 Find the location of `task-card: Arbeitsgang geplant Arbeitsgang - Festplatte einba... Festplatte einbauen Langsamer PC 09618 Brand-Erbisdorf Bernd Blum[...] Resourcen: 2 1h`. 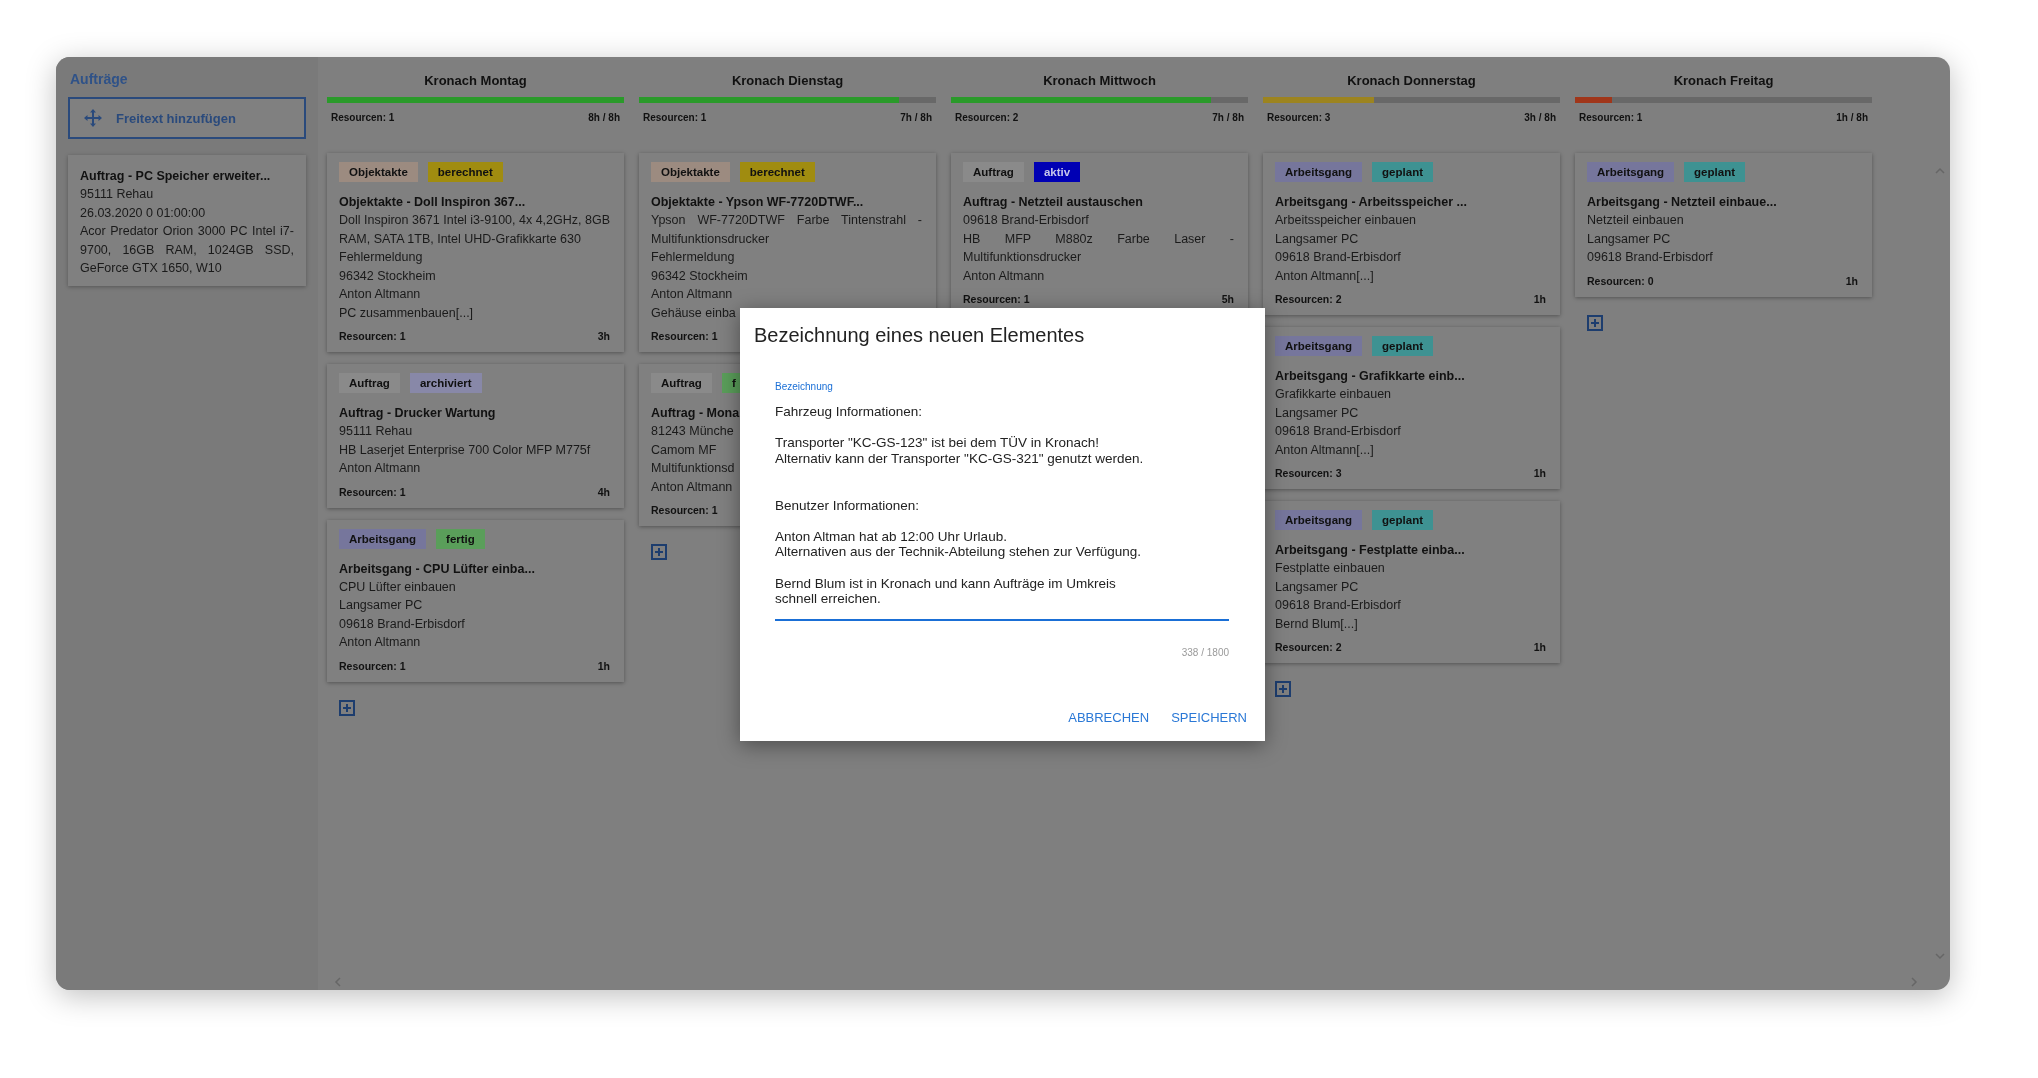

task-card: Arbeitsgang geplant Arbeitsgang - Festplatte einba... Festplatte einbauen Langsamer PC 09618 Brand-Erbisdorf Bernd Blum[...] Resourcen: 2 1h is located at coordinates (1411, 582).